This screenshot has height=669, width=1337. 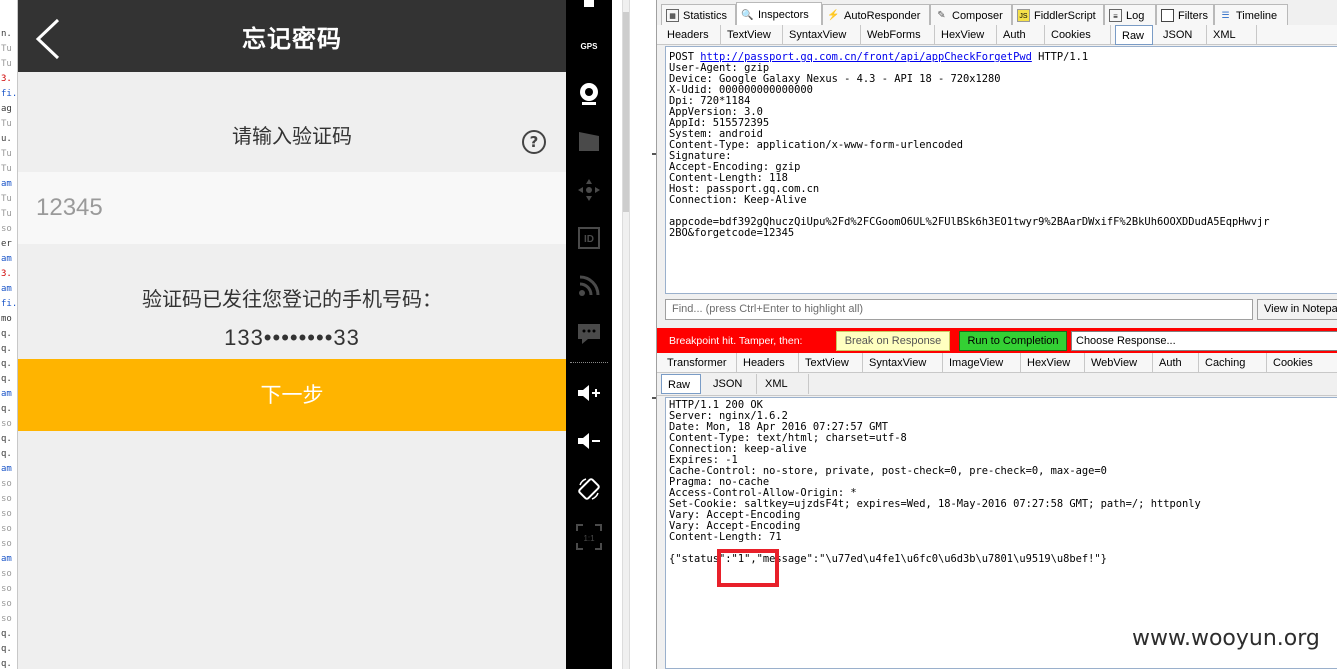 What do you see at coordinates (1302, 363) in the screenshot?
I see `res-tab-cookies: Cookies` at bounding box center [1302, 363].